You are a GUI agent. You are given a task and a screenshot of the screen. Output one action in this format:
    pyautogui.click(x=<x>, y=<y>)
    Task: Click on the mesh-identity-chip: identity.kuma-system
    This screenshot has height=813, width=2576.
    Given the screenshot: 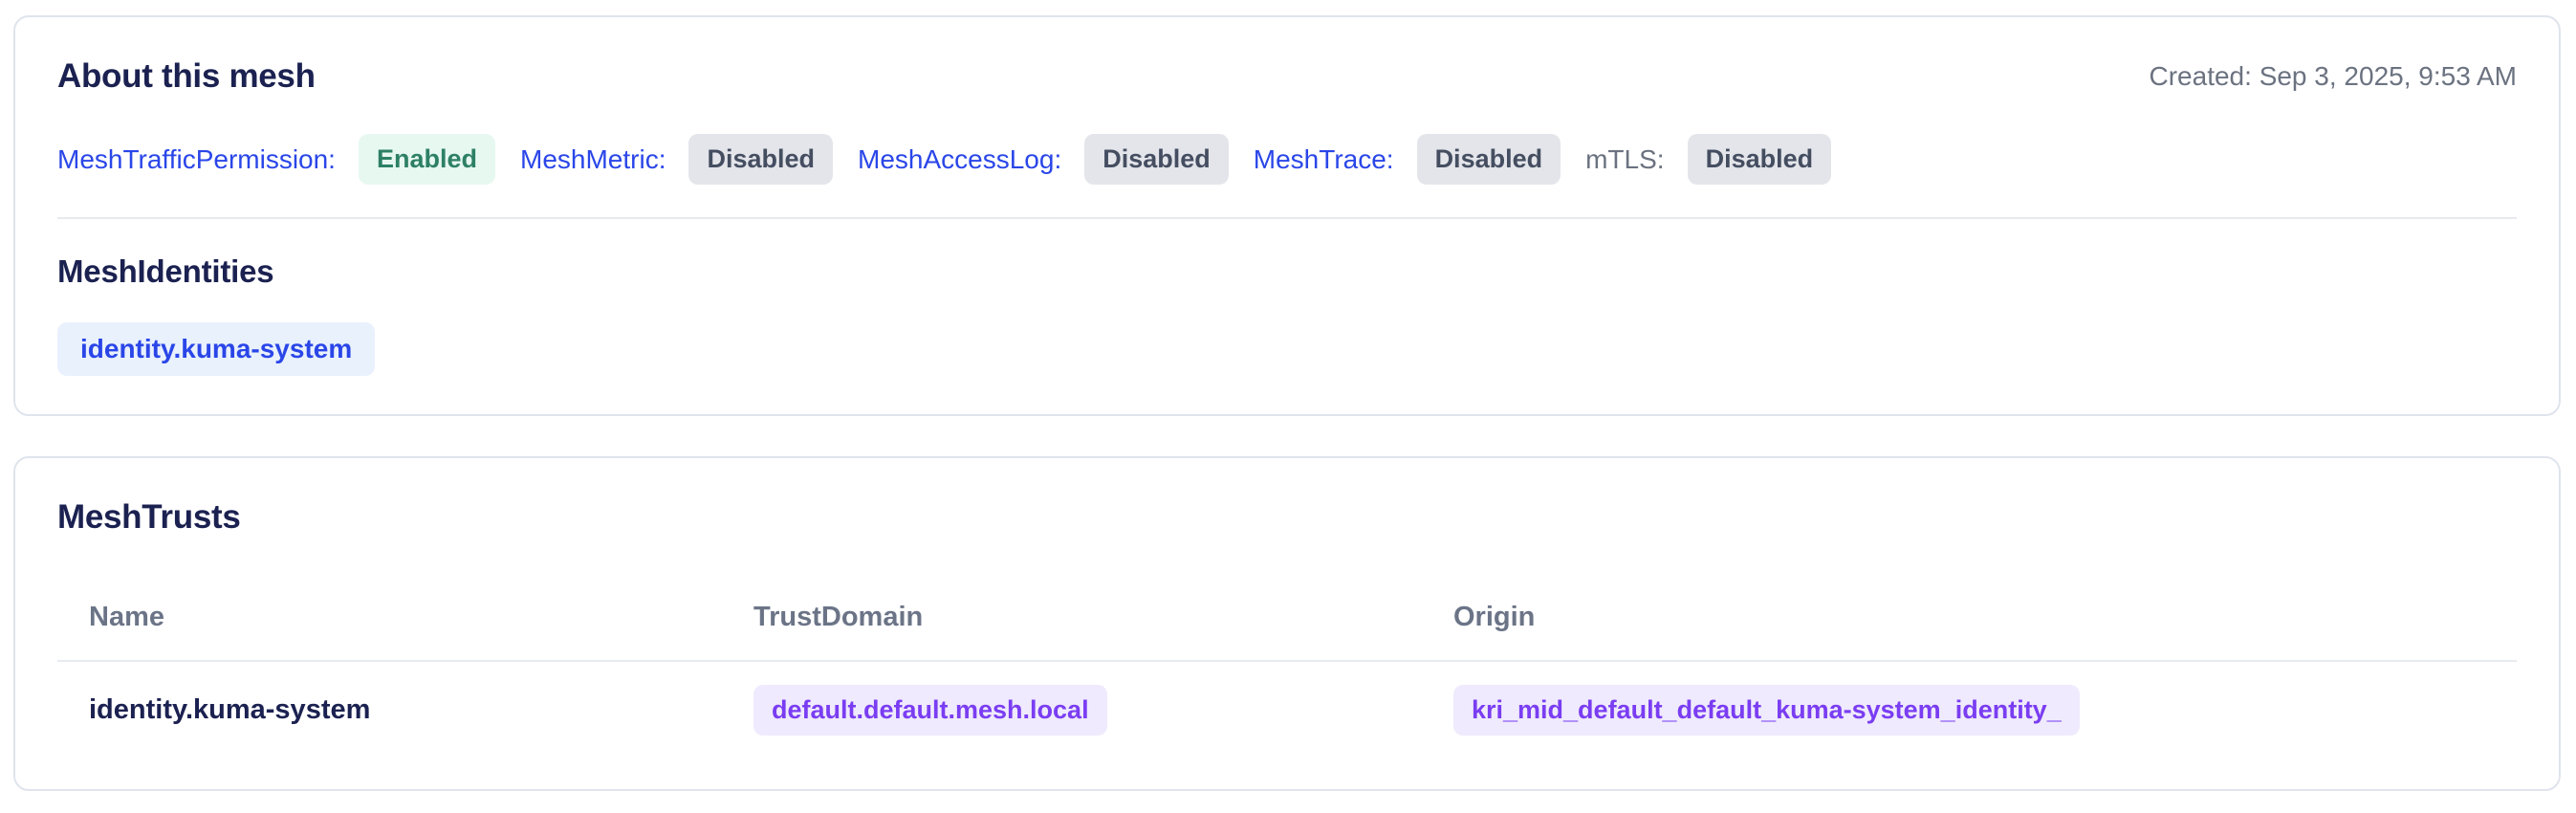 What is the action you would take?
    pyautogui.click(x=216, y=349)
    